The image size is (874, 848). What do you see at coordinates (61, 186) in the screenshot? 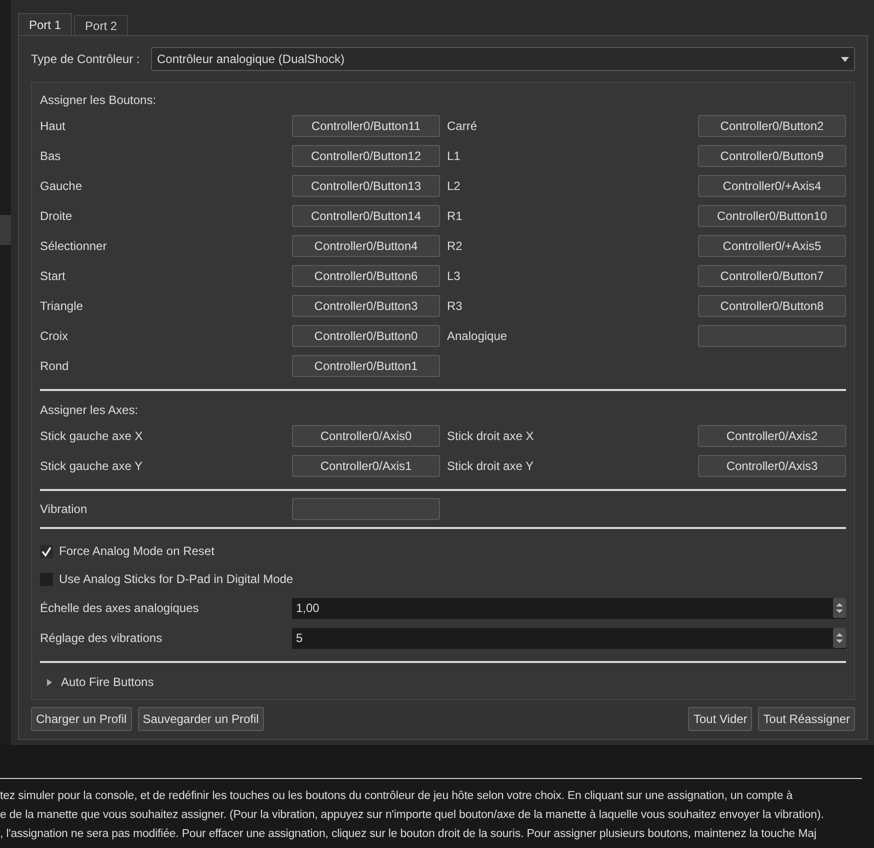
I see `binding-label: Gauche` at bounding box center [61, 186].